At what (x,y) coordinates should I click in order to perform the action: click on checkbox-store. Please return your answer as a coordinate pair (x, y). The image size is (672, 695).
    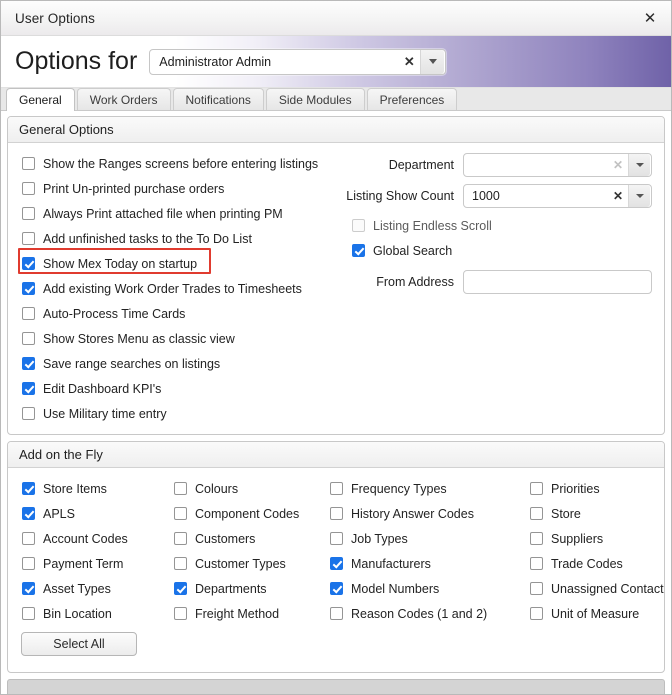
    Looking at the image, I should click on (536, 513).